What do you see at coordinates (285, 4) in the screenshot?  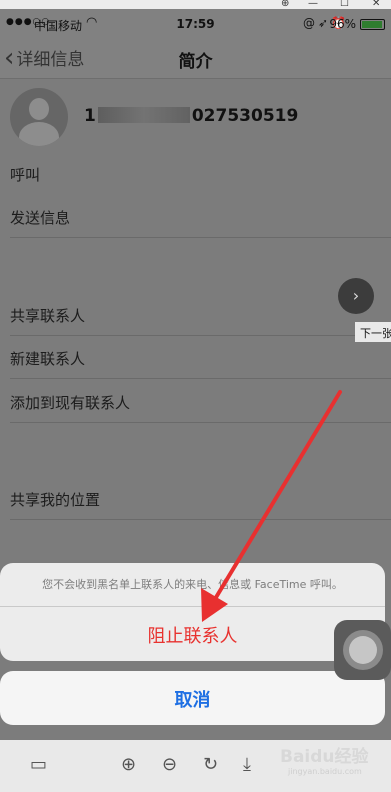 I see `pin-icon: ⊕` at bounding box center [285, 4].